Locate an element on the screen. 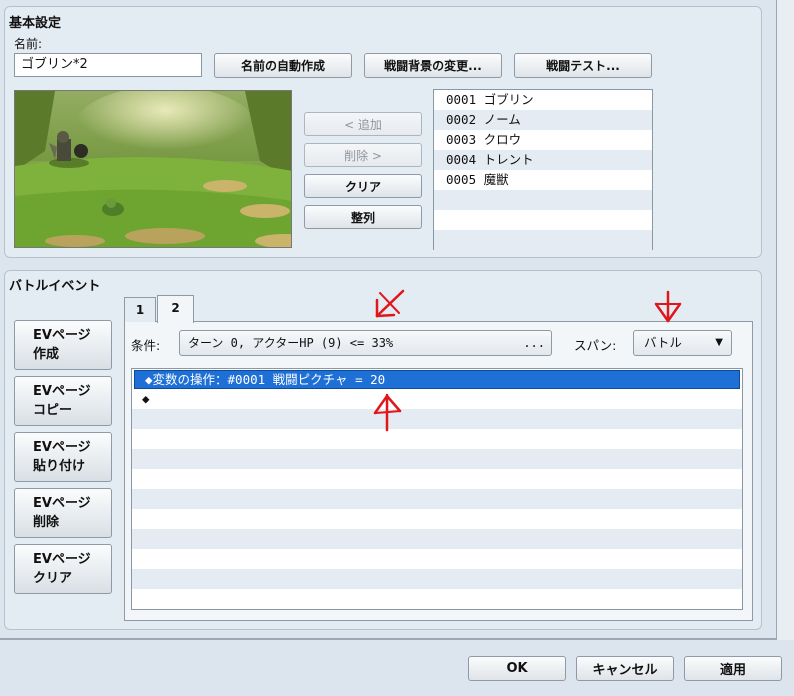  chevron-down-icon: ▼ is located at coordinates (719, 342).